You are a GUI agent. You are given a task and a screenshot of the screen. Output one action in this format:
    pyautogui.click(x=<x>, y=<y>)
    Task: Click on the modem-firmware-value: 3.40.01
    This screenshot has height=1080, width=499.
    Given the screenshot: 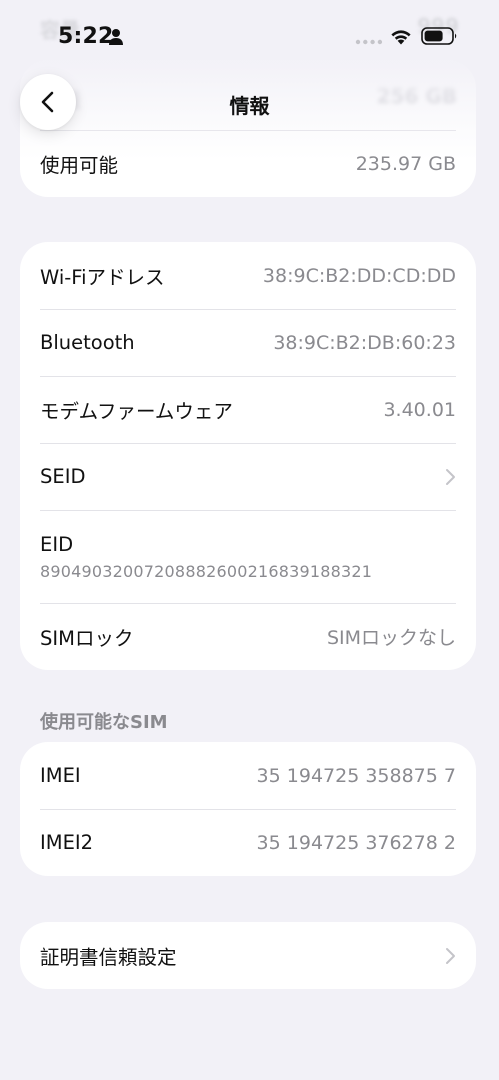 What is the action you would take?
    pyautogui.click(x=419, y=409)
    